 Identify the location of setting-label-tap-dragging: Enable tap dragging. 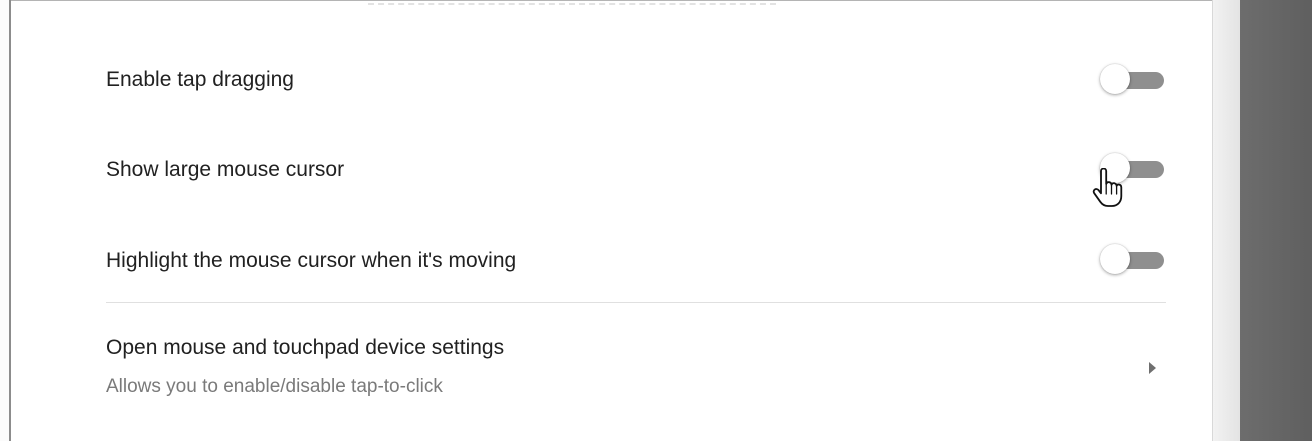
(200, 79).